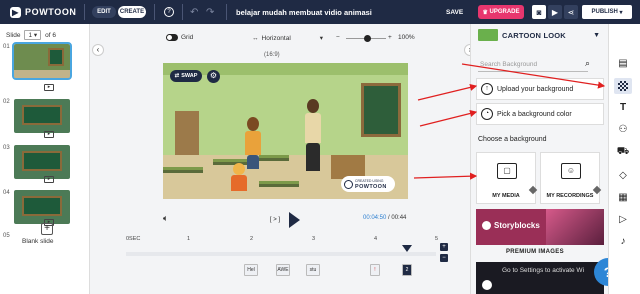 The width and height of the screenshot is (640, 294). I want to click on timeline-item: Hel, so click(251, 270).